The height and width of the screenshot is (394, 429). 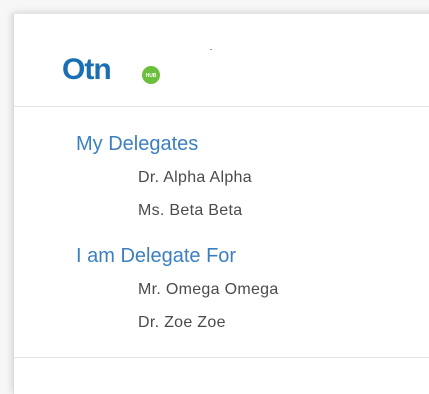 What do you see at coordinates (195, 210) in the screenshot?
I see `delegate-item: Ms. Beta Beta` at bounding box center [195, 210].